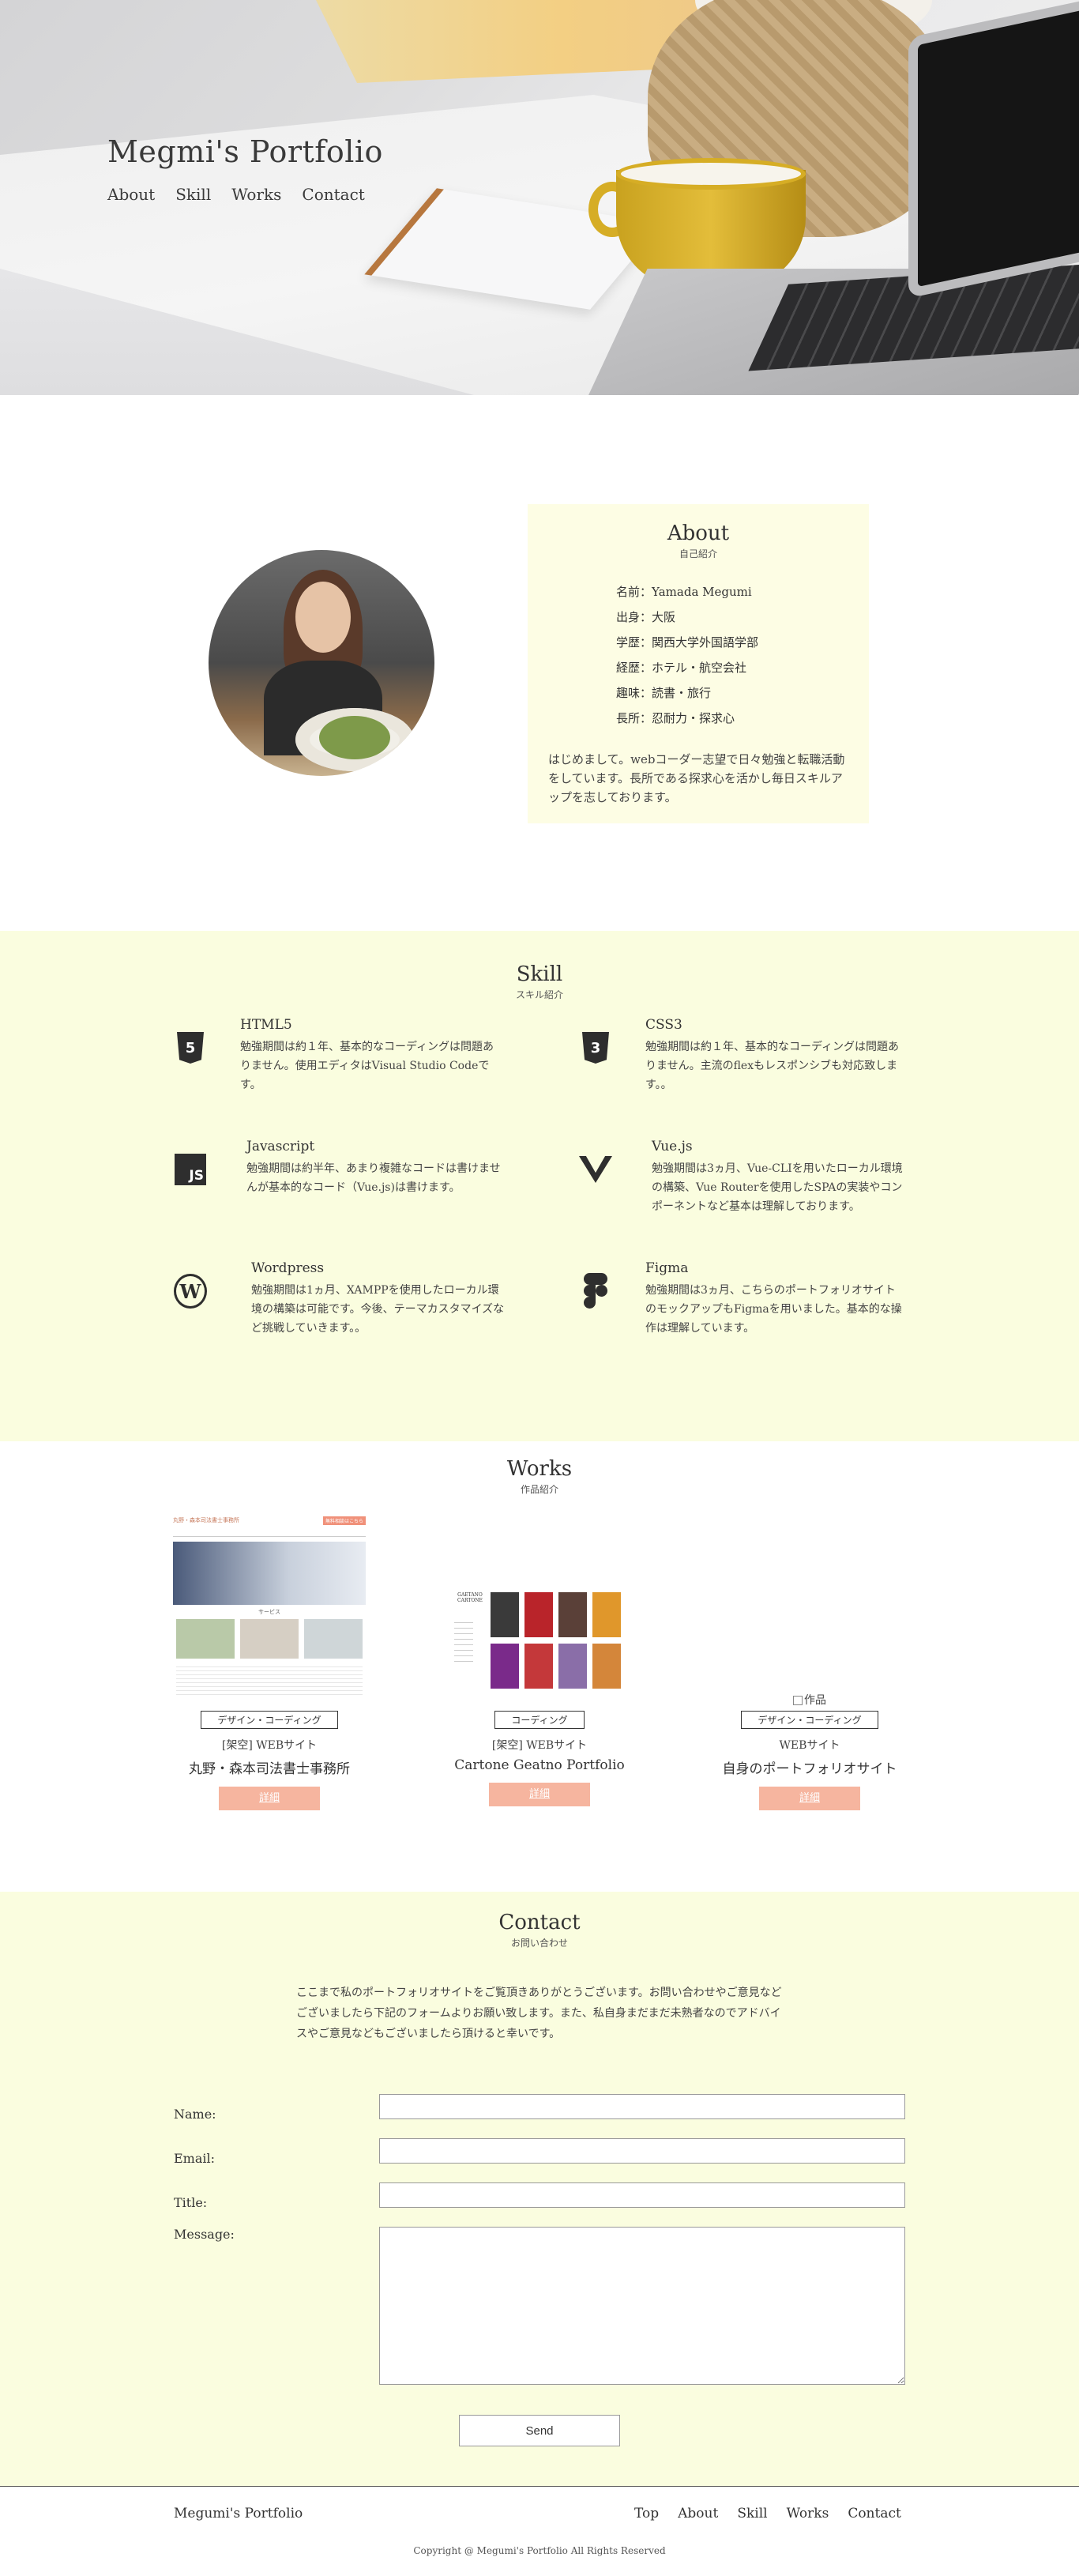 This screenshot has width=1079, height=2576. What do you see at coordinates (675, 718) in the screenshot?
I see `about-info-strength: 長所：忍耐力・探求心` at bounding box center [675, 718].